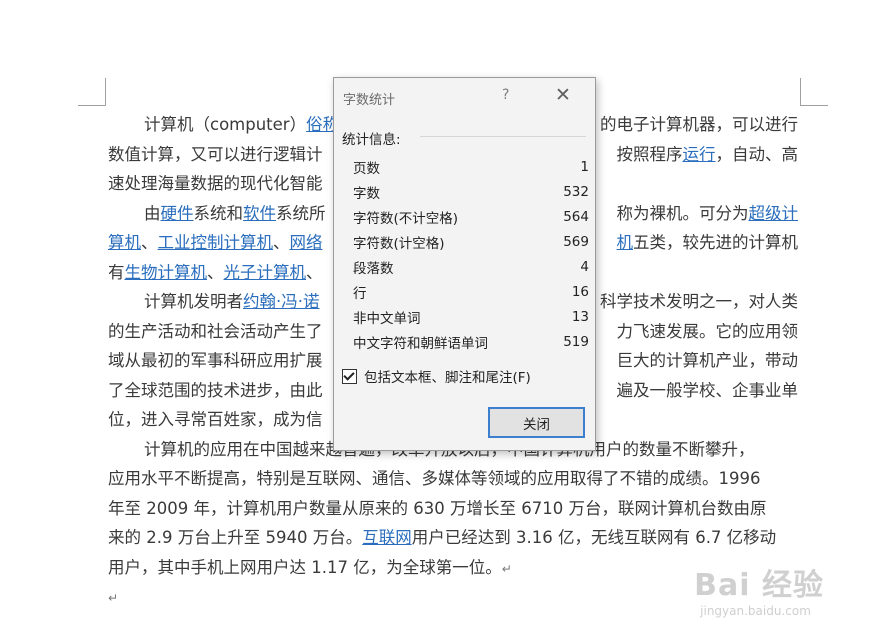 The height and width of the screenshot is (640, 874). Describe the element at coordinates (563, 95) in the screenshot. I see `close-icon: ✕` at that location.